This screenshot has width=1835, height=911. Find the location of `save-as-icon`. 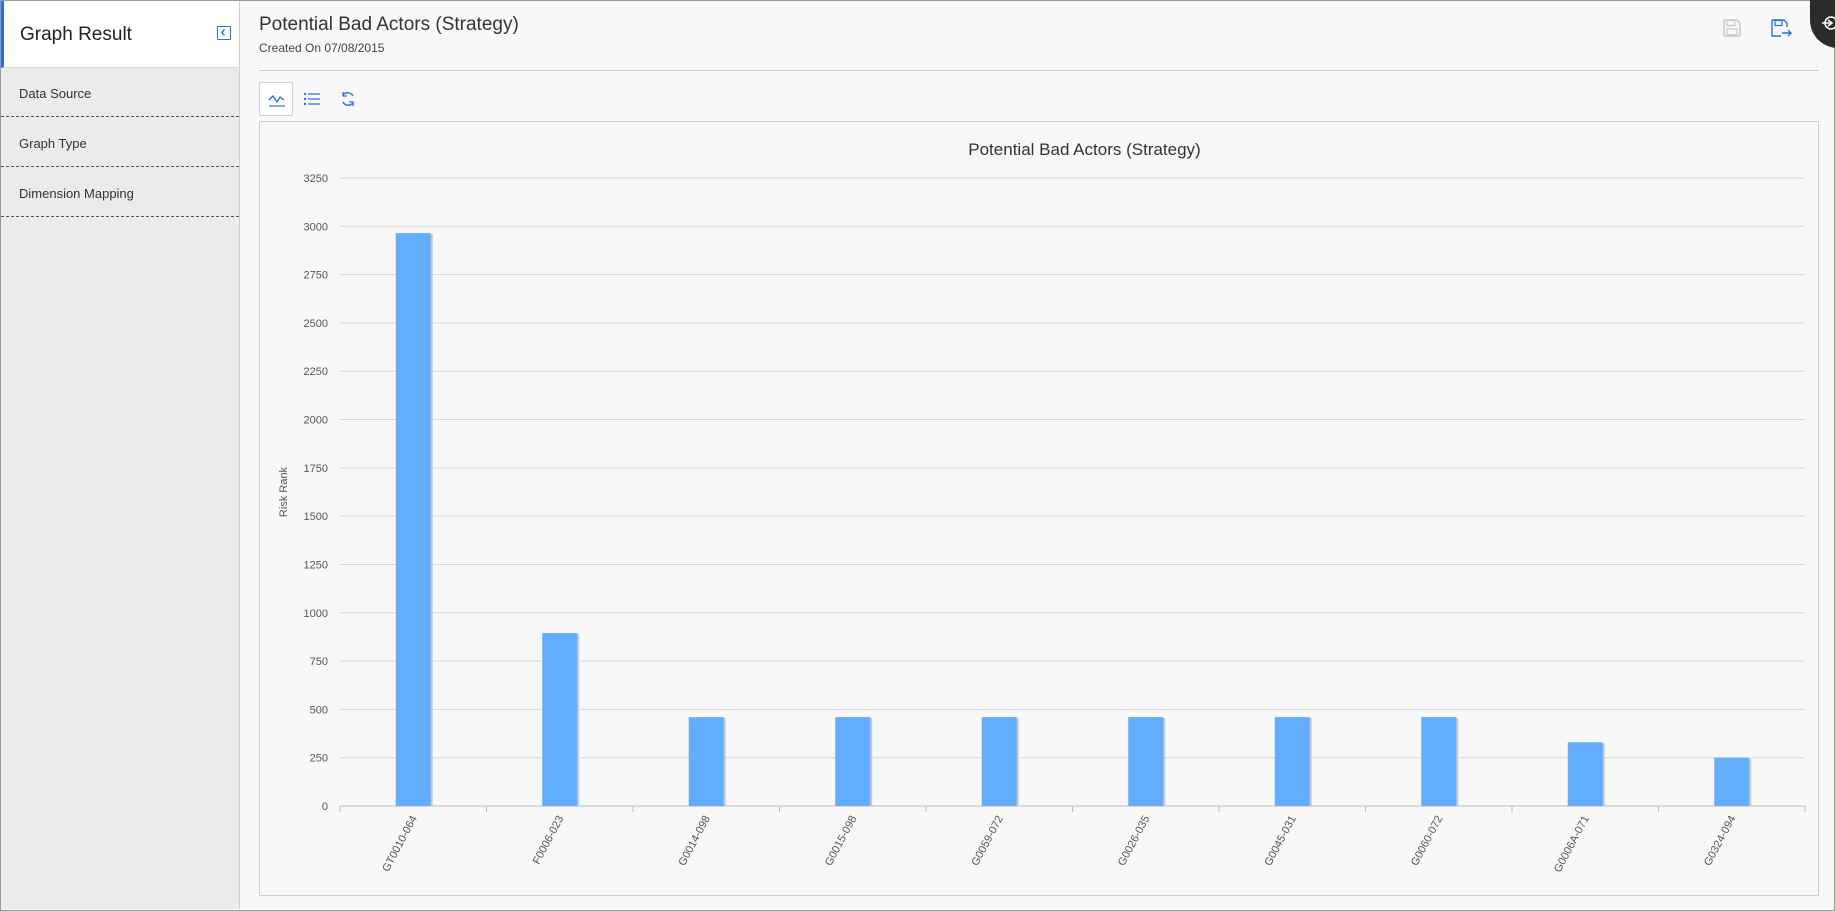

save-as-icon is located at coordinates (1780, 28).